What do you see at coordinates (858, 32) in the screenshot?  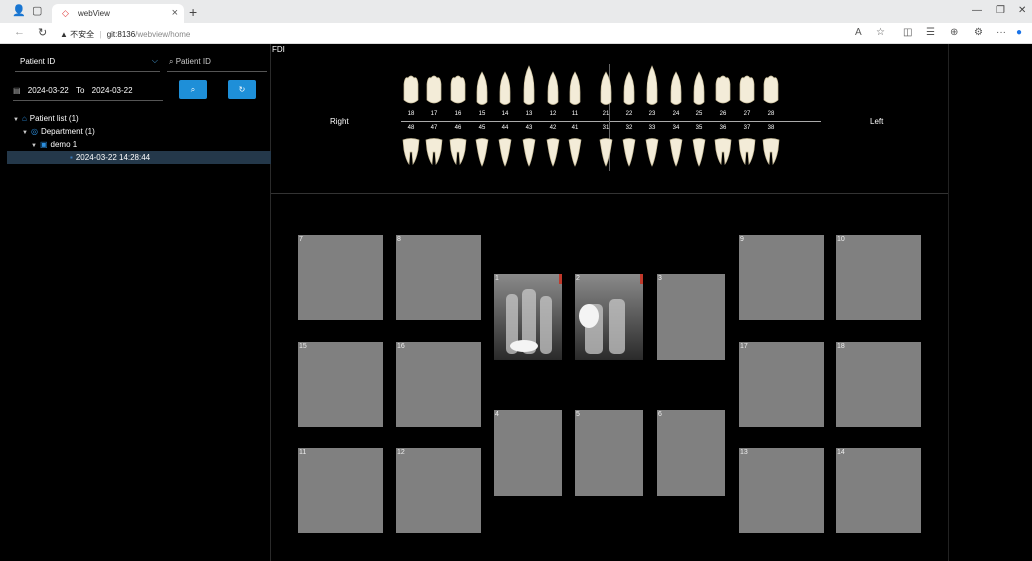 I see `read-aloud-icon: A` at bounding box center [858, 32].